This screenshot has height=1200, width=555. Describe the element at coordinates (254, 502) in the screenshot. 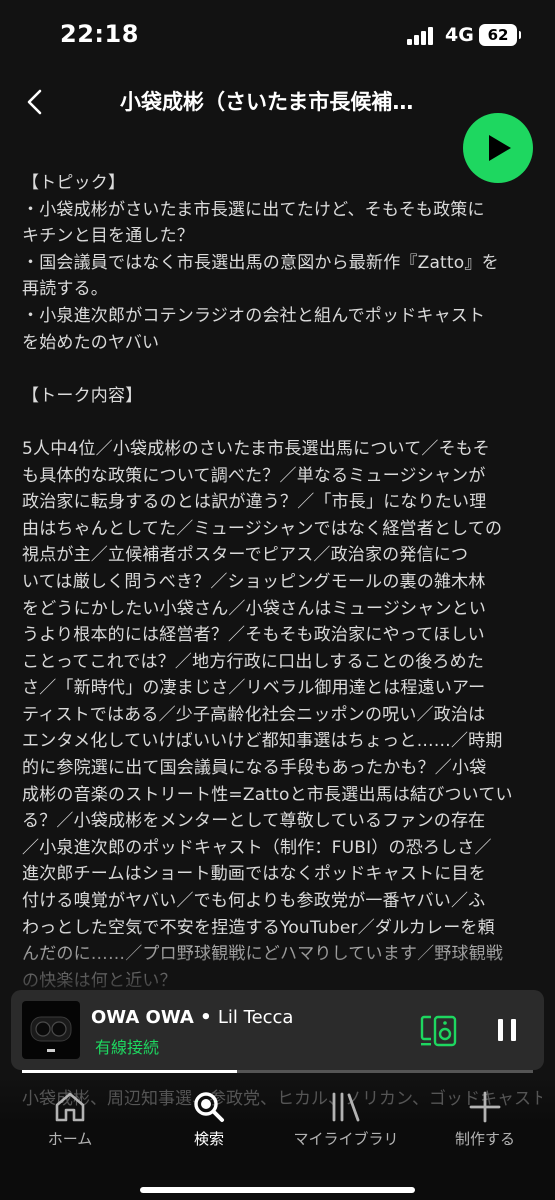

I see `description-line: 政治家に転身するのとは訳が違う？／「市長」になりたい理` at that location.